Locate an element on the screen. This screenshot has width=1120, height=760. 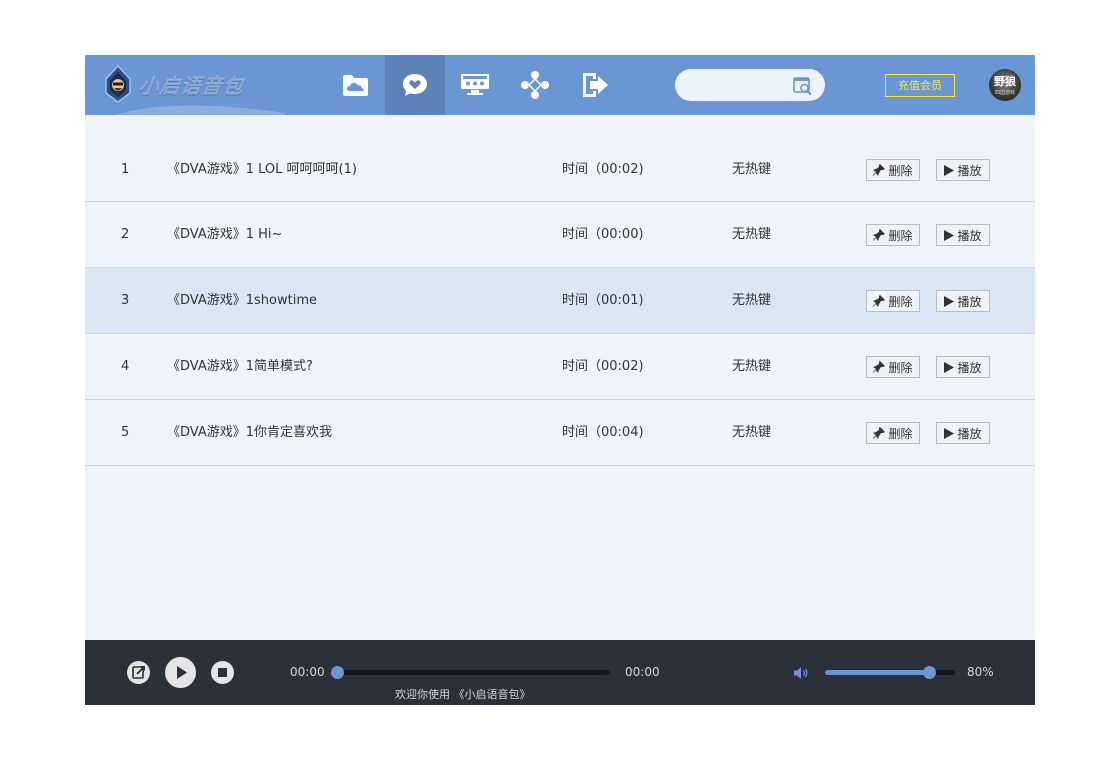
search-icon is located at coordinates (803, 86).